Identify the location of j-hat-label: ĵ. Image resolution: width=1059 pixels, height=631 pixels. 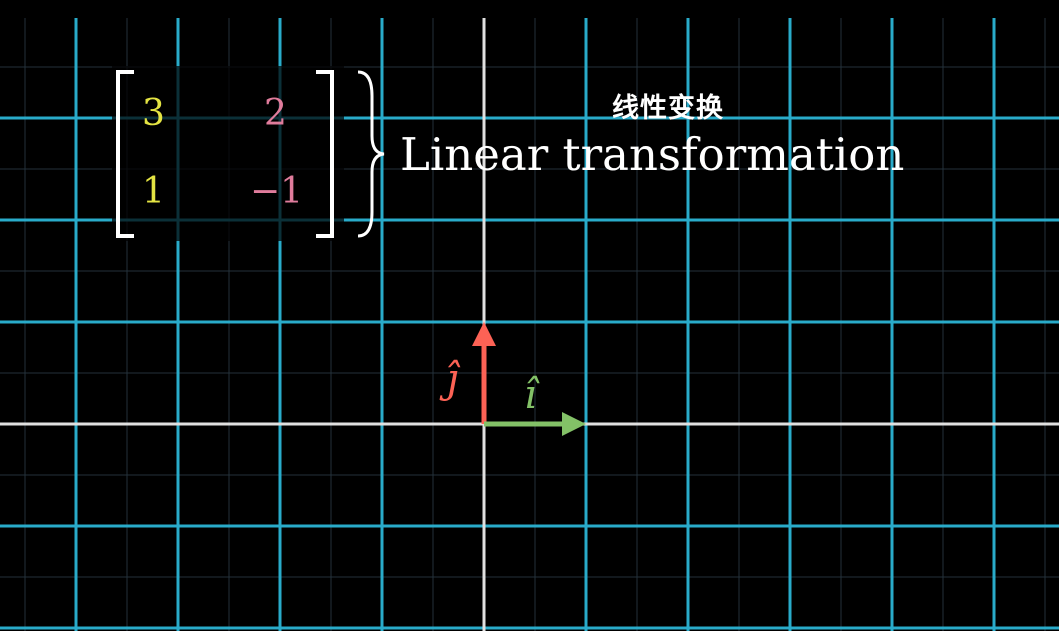
(452, 379).